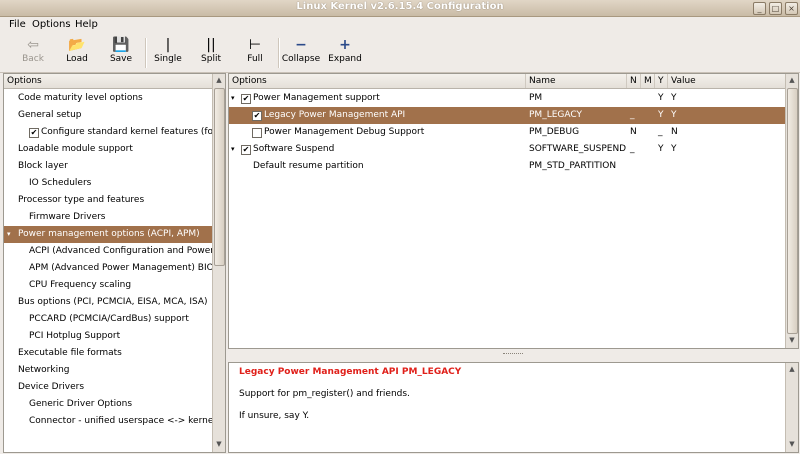 The width and height of the screenshot is (800, 454). I want to click on column-header-name: Name, so click(576, 81).